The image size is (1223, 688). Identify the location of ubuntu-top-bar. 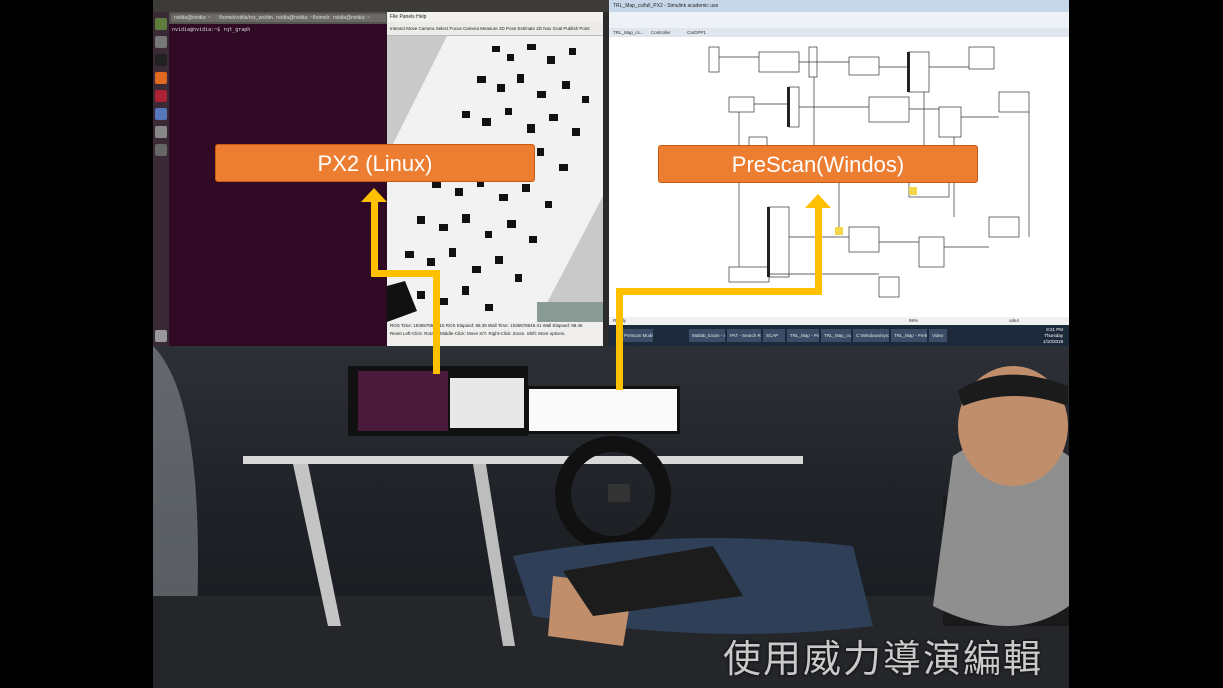
(381, 6).